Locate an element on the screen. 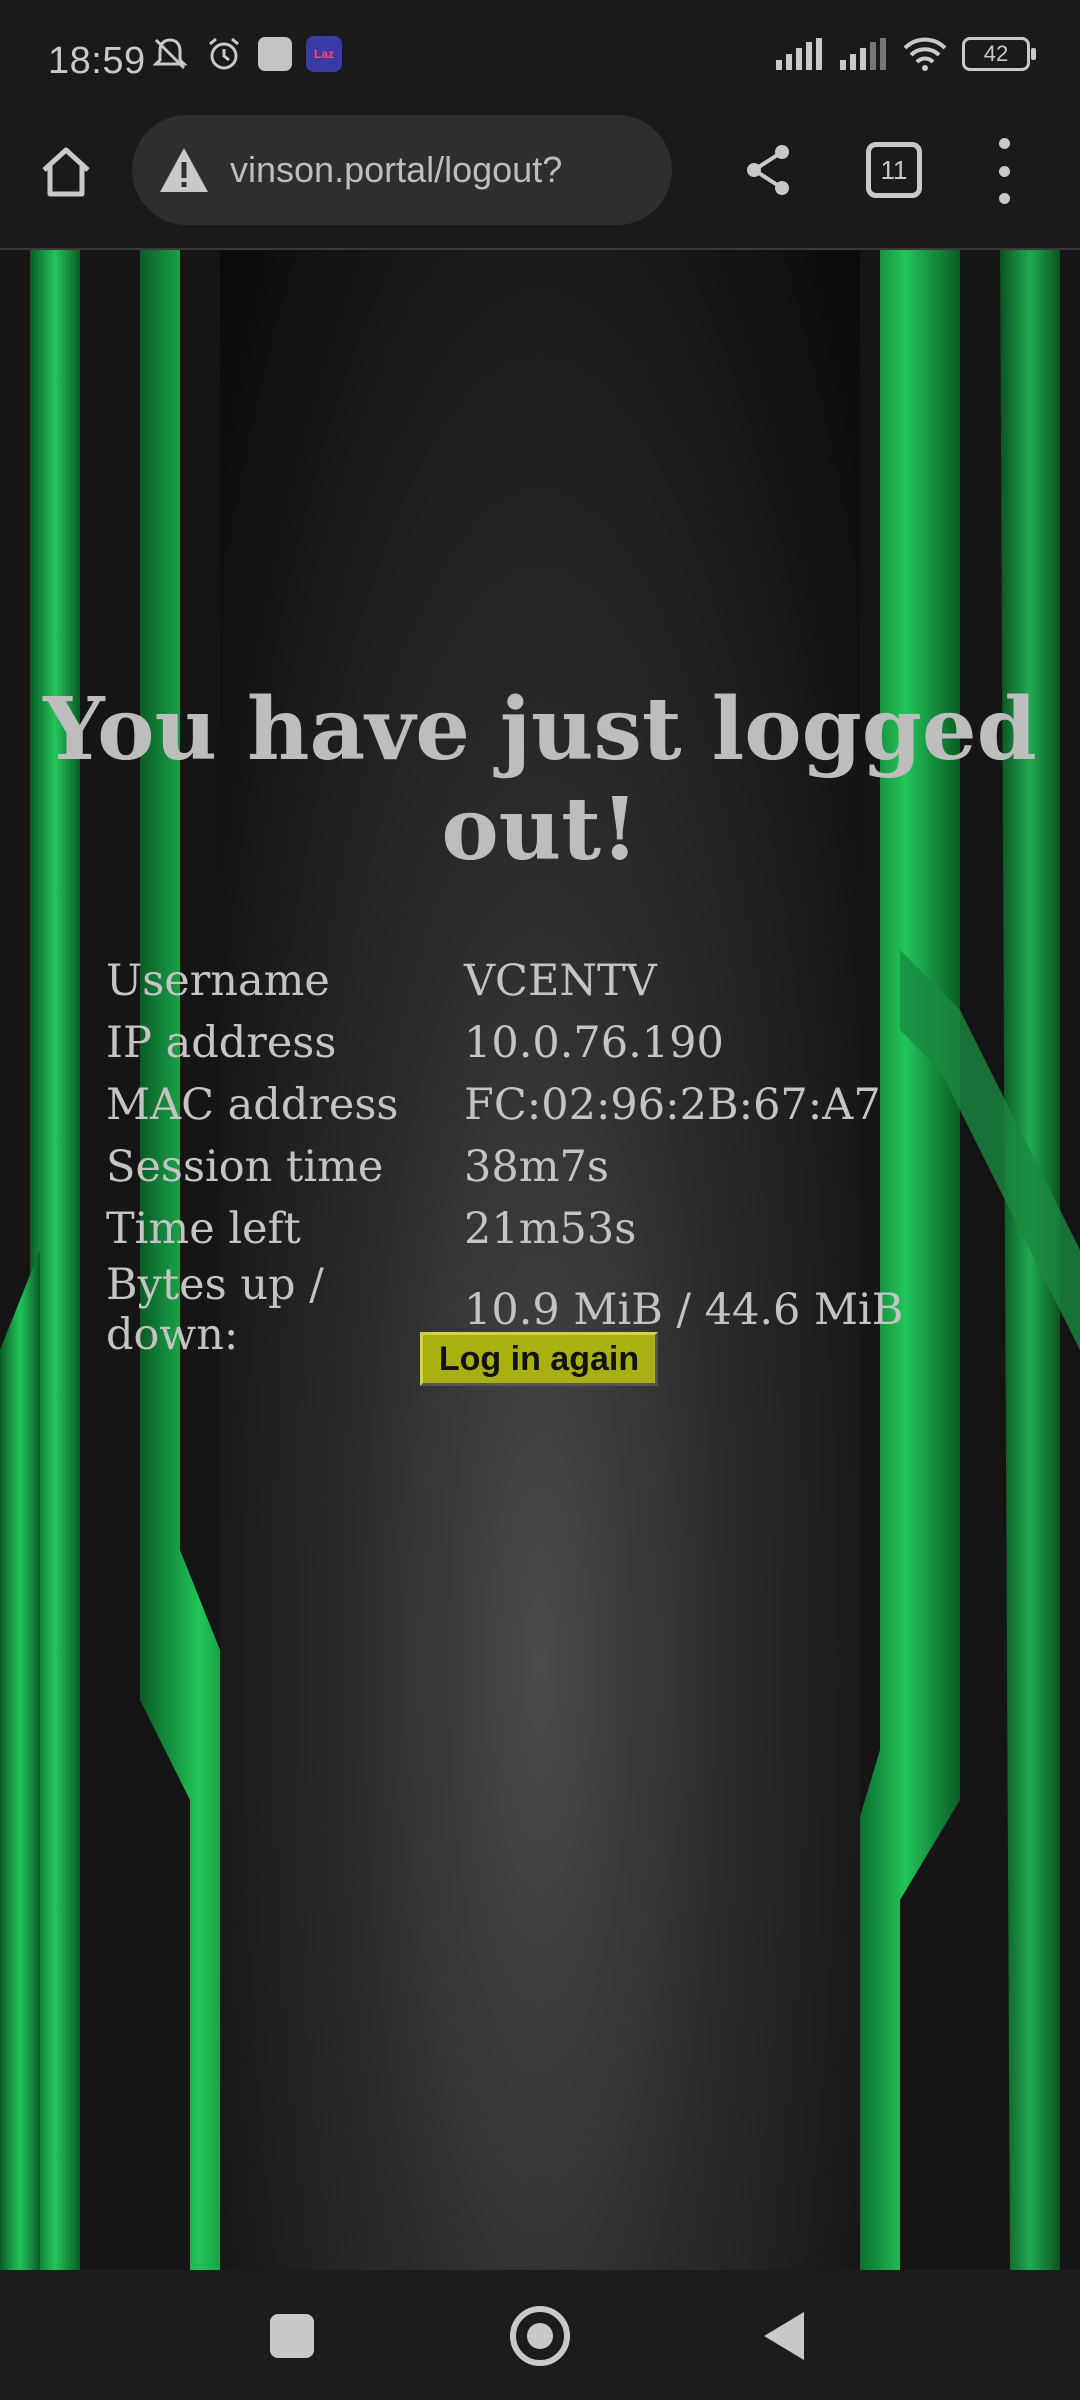 This screenshot has width=1080, height=2400. table-row: Username VCENTV is located at coordinates (504, 981).